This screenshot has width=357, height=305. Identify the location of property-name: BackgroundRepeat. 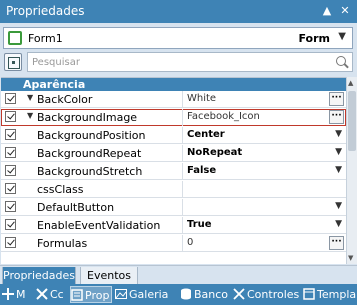
(89, 153).